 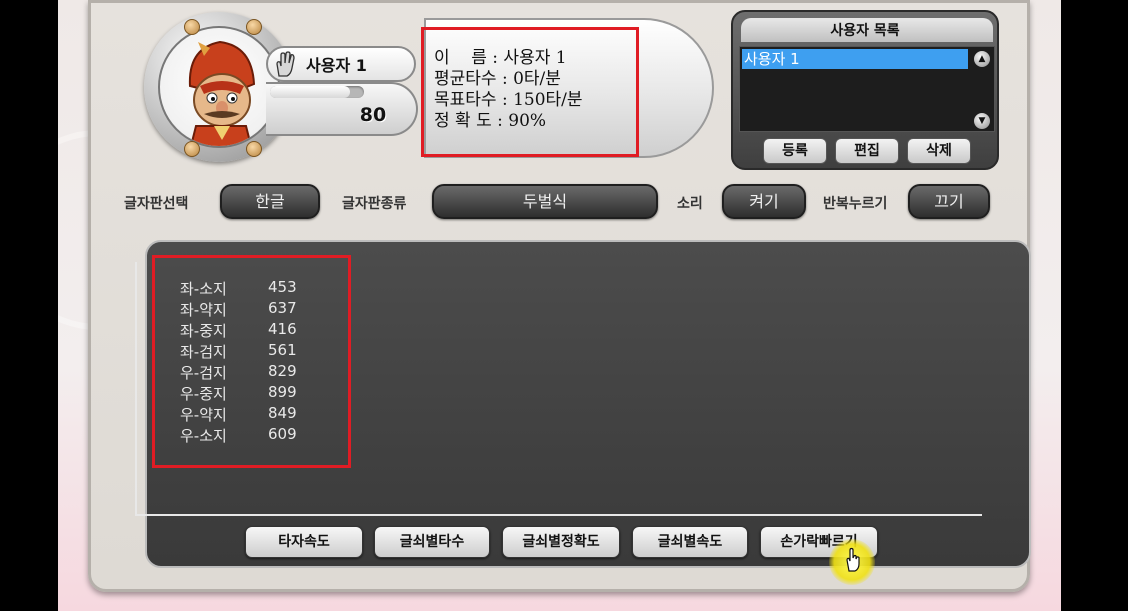 What do you see at coordinates (336, 65) in the screenshot?
I see `user-name: 사용자 1` at bounding box center [336, 65].